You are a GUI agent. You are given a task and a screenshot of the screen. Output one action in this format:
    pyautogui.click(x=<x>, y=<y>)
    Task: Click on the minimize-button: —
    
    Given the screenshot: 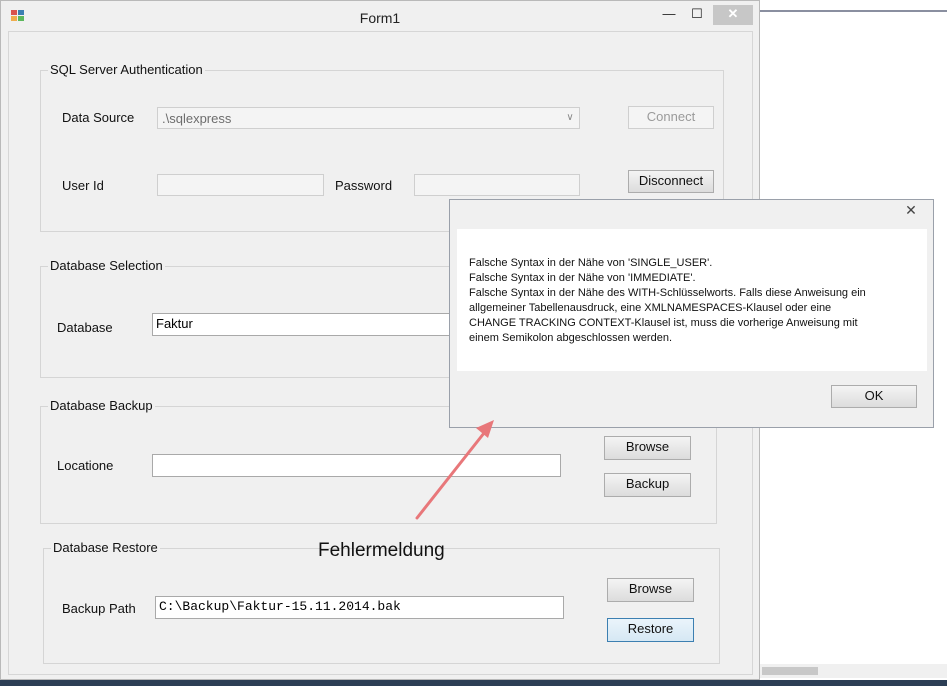 What is the action you would take?
    pyautogui.click(x=669, y=15)
    